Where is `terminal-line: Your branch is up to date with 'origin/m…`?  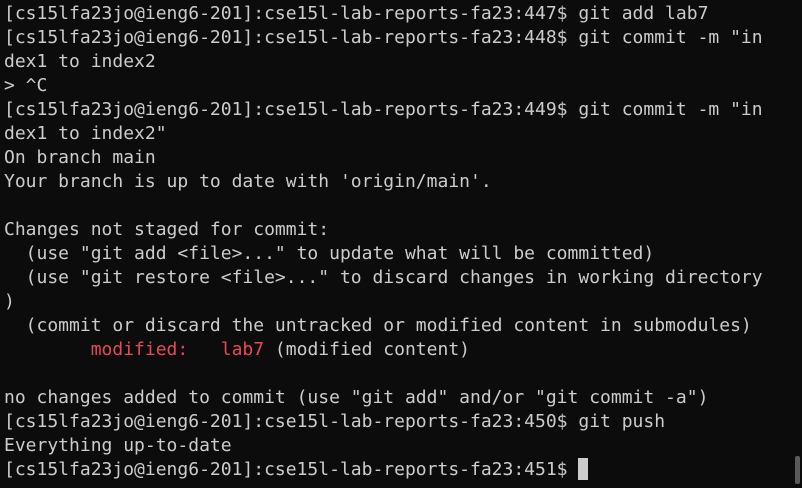
terminal-line: Your branch is up to date with 'origin/m… is located at coordinates (248, 181).